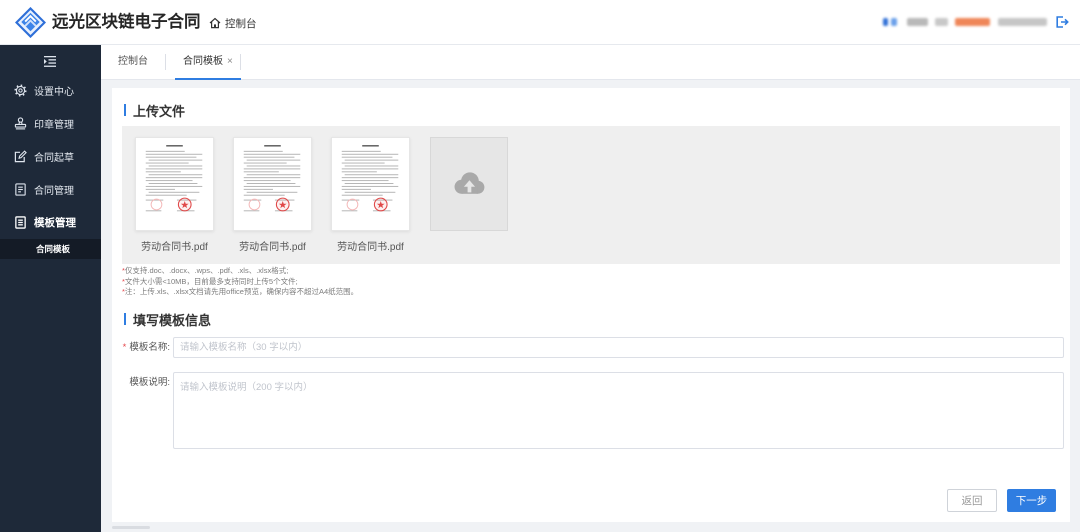 Image resolution: width=1080 pixels, height=532 pixels. Describe the element at coordinates (149, 382) in the screenshot. I see `template-description-label-text: 模板说明:` at that location.